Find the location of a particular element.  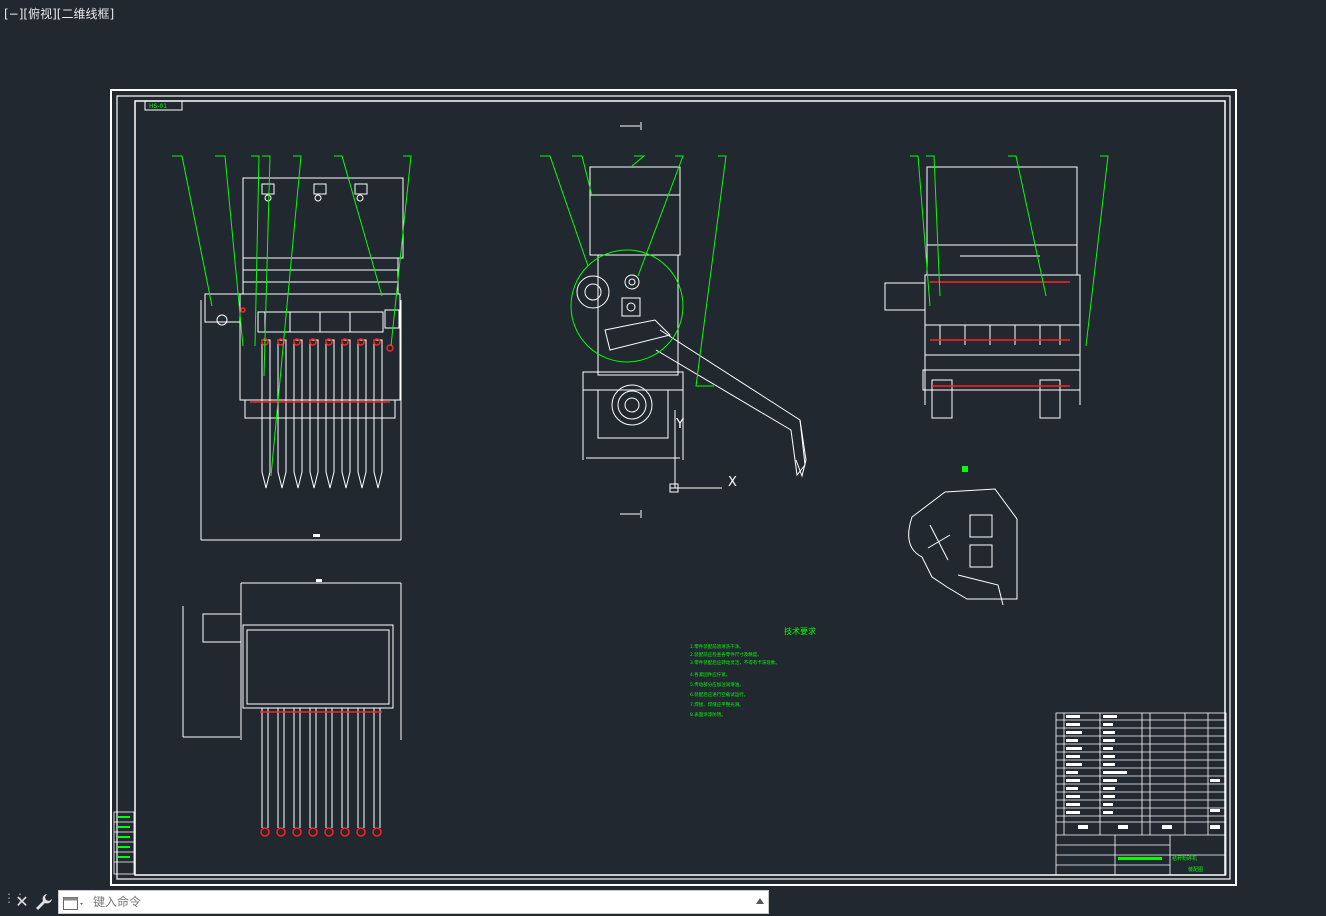

command-line is located at coordinates (413, 902).